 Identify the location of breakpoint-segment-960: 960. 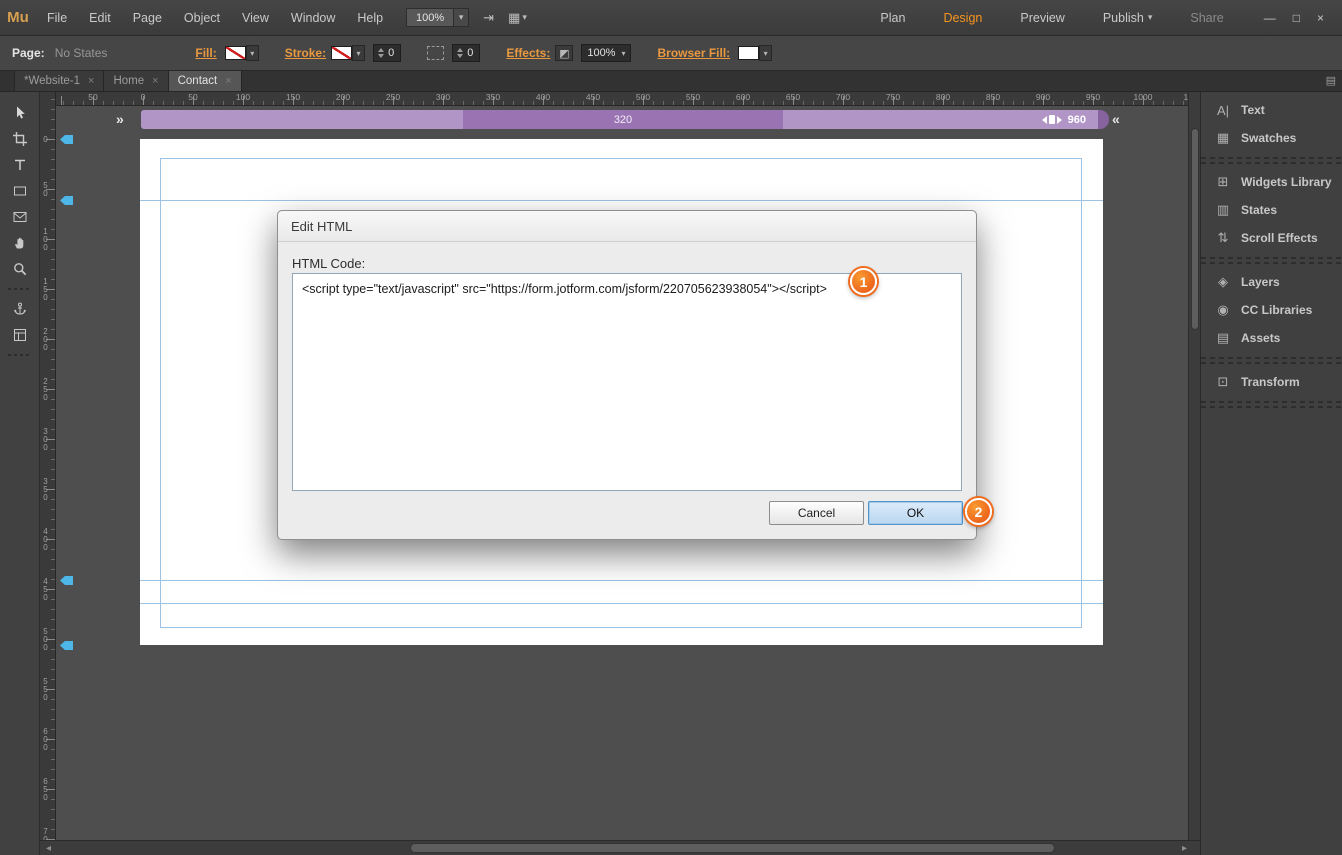
(940, 119).